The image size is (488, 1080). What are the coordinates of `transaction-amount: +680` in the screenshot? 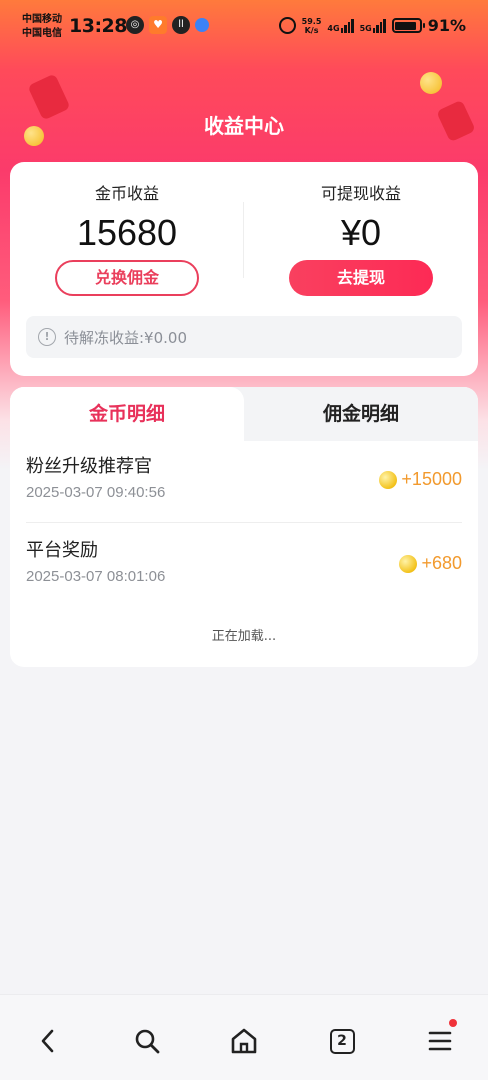 It's located at (430, 563).